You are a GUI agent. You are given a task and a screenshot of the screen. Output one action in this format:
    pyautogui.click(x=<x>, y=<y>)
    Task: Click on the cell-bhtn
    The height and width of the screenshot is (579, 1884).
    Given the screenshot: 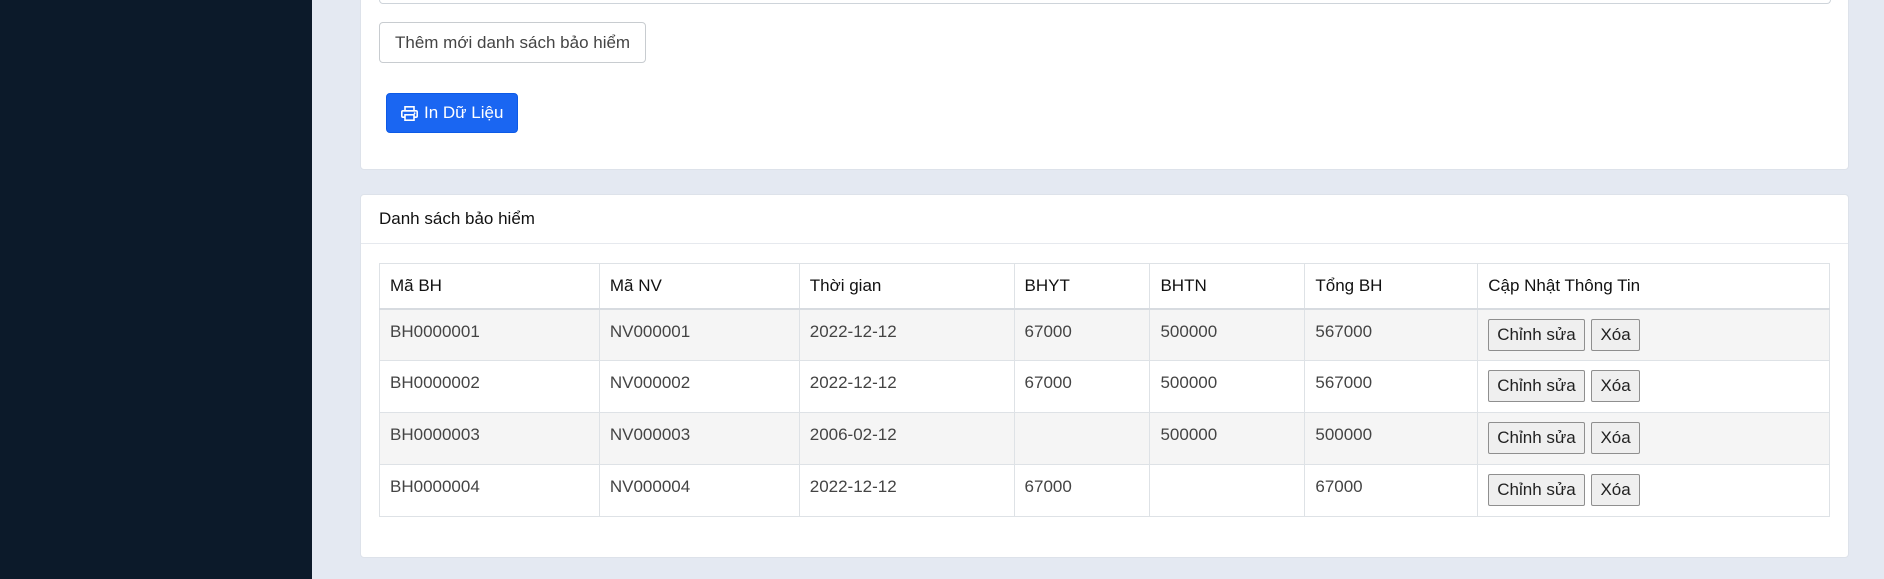 What is the action you would take?
    pyautogui.click(x=1227, y=490)
    